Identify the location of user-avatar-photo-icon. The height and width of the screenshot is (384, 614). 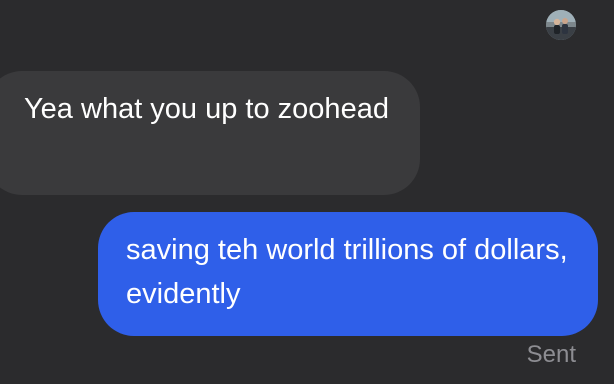
(561, 25).